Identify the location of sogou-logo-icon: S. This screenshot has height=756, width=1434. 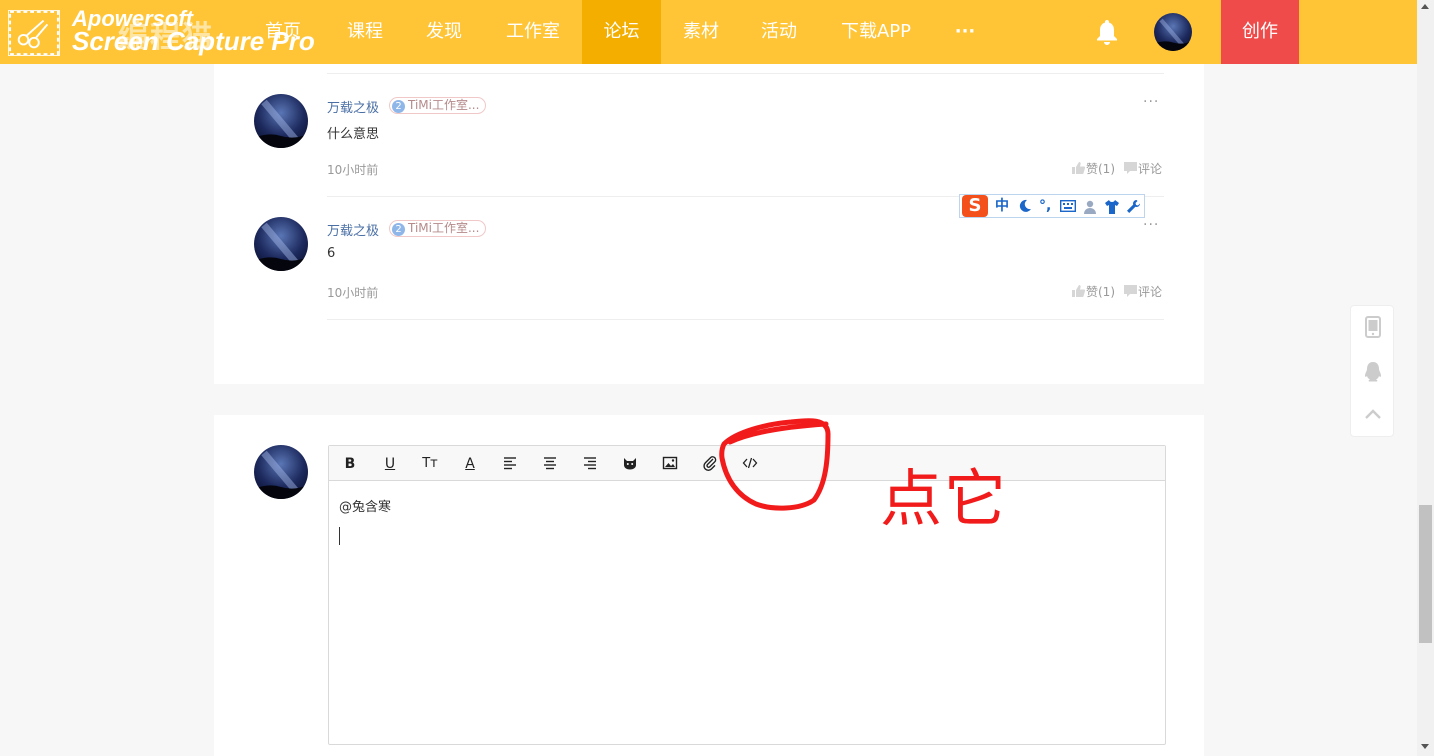
(975, 206).